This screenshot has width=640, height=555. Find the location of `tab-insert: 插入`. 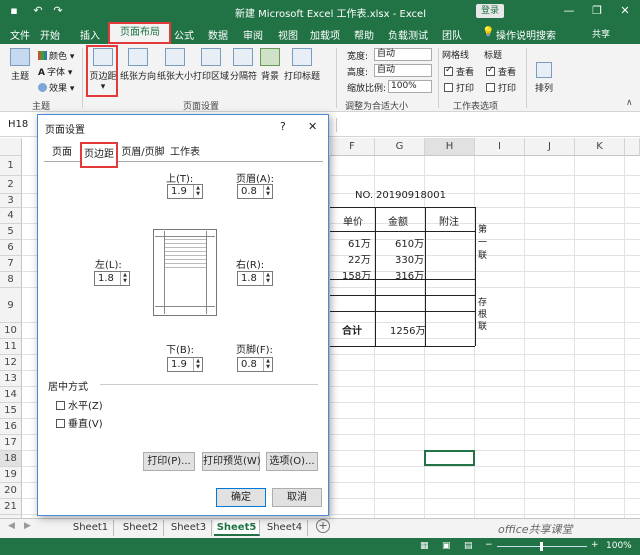

tab-insert: 插入 is located at coordinates (90, 34).